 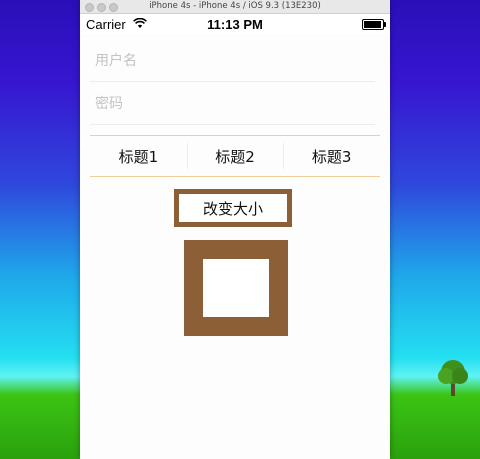 I want to click on change-size-button: 改变大小, so click(x=233, y=208).